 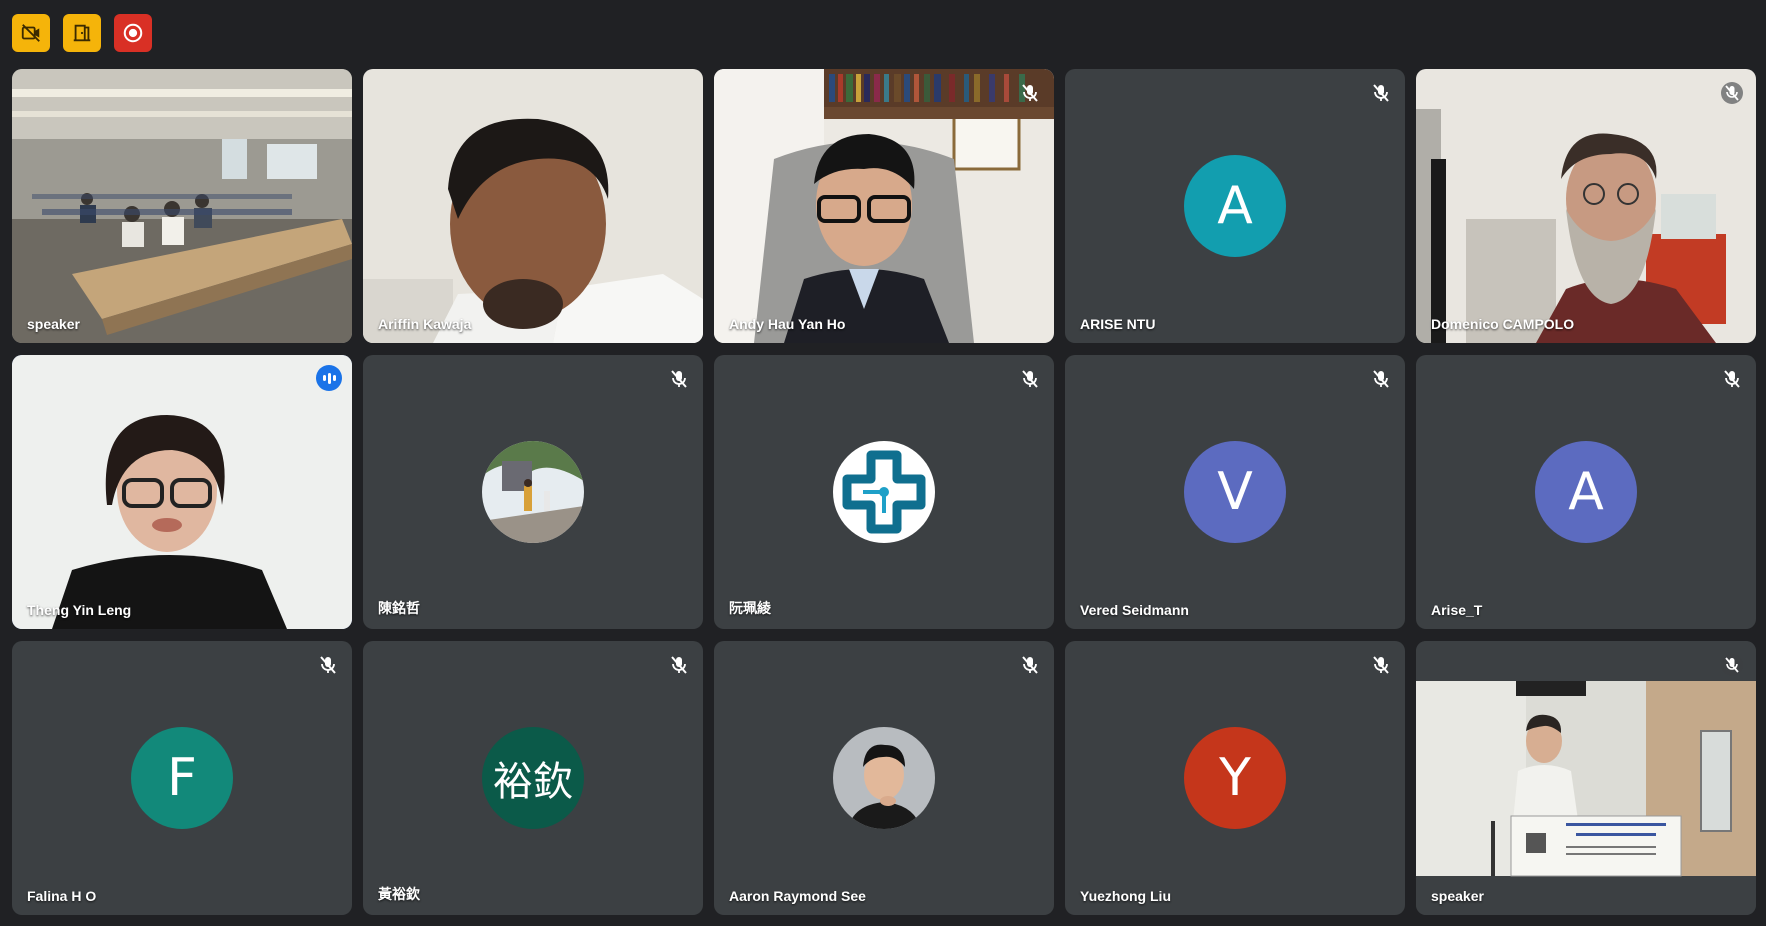 I want to click on record-icon, so click(x=133, y=33).